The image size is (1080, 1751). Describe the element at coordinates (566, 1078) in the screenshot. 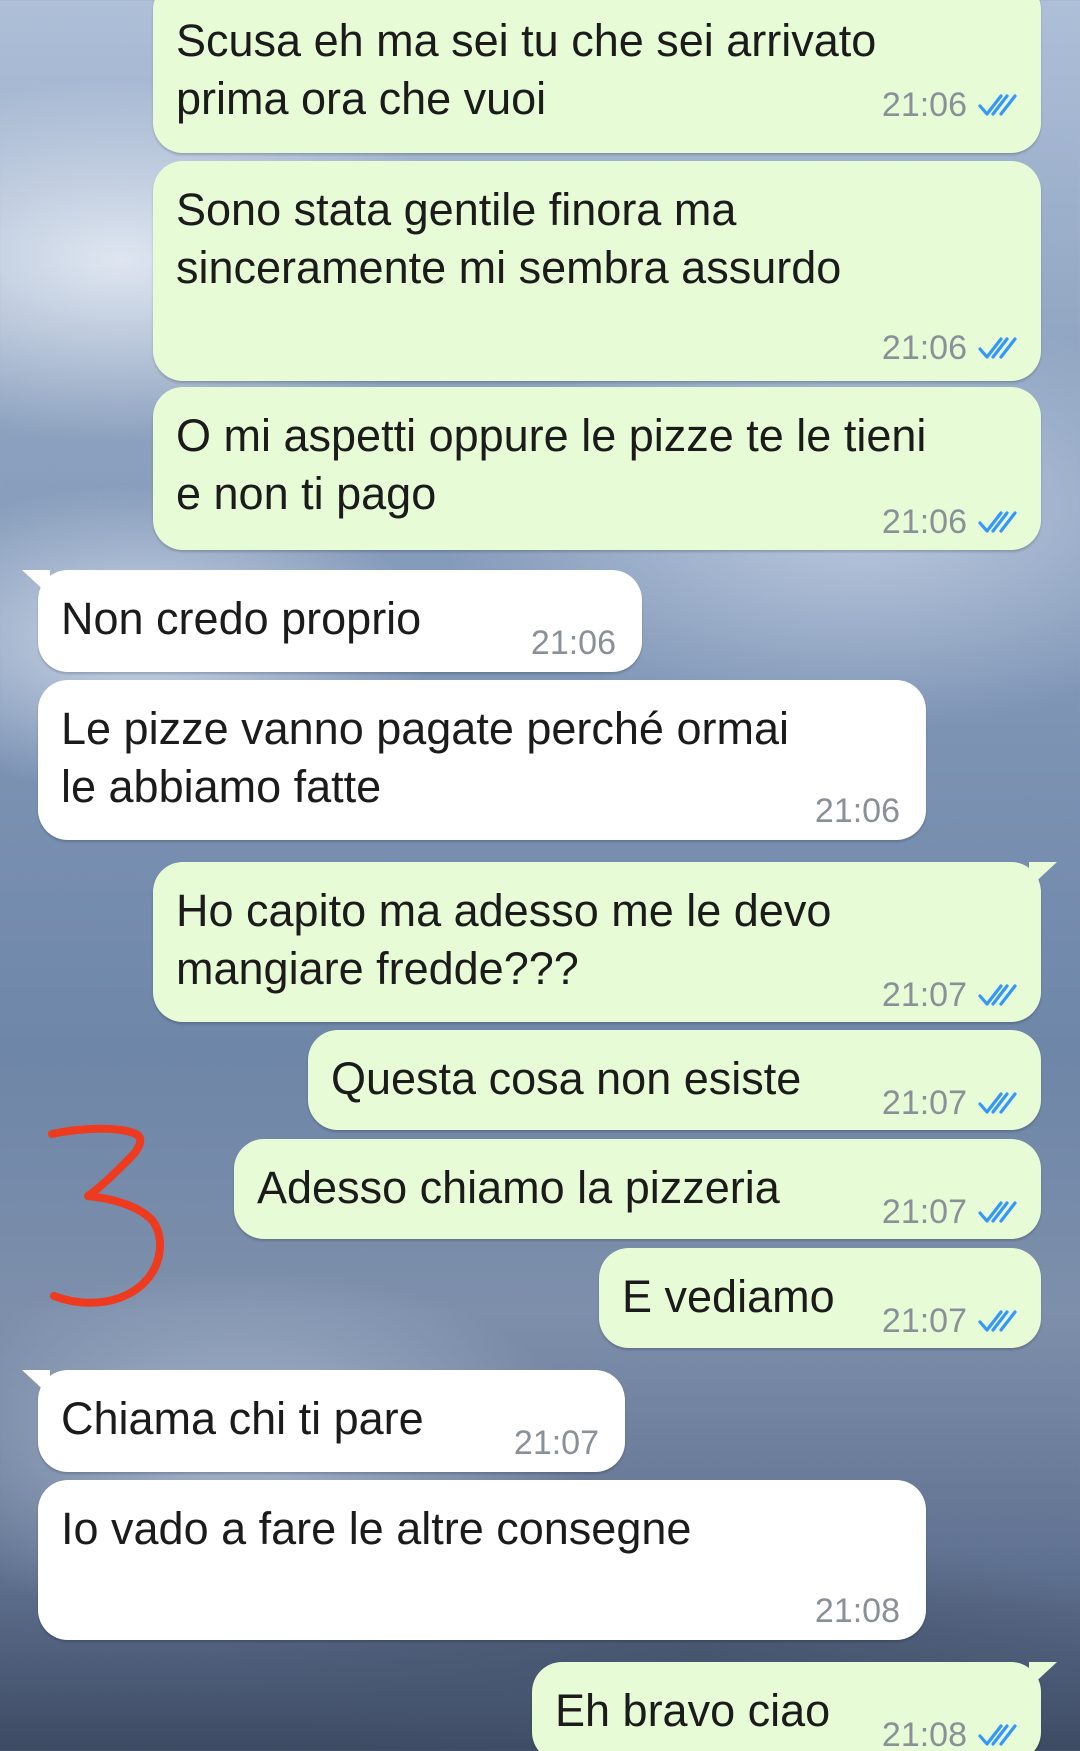

I see `message-text: Questa cosa non esiste` at that location.